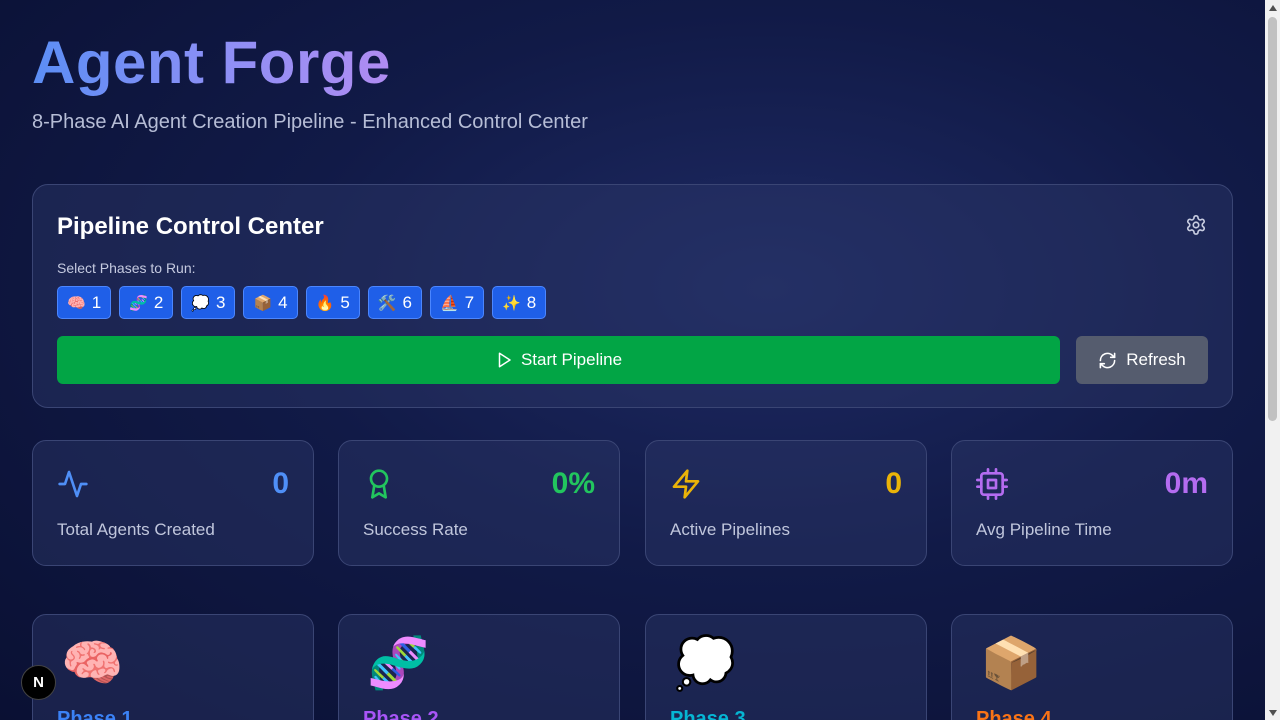 The image size is (1280, 720). I want to click on phase-chip-8: ✨ 8, so click(519, 302).